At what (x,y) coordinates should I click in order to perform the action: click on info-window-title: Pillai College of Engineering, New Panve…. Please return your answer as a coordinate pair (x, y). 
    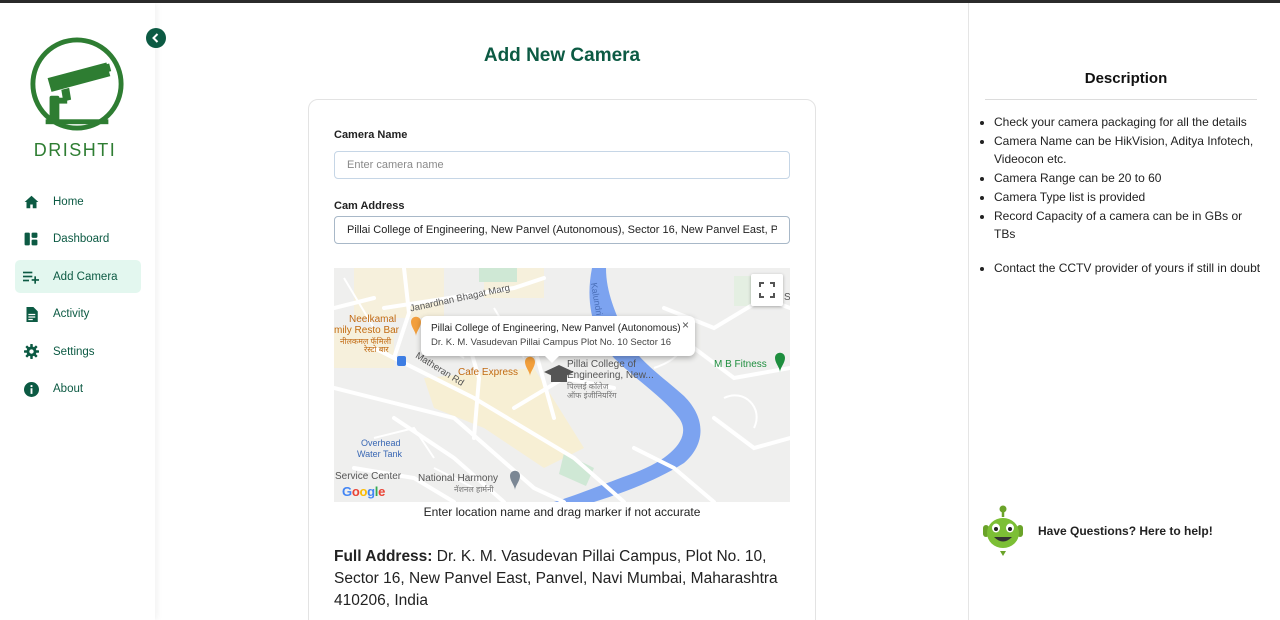
    Looking at the image, I should click on (556, 328).